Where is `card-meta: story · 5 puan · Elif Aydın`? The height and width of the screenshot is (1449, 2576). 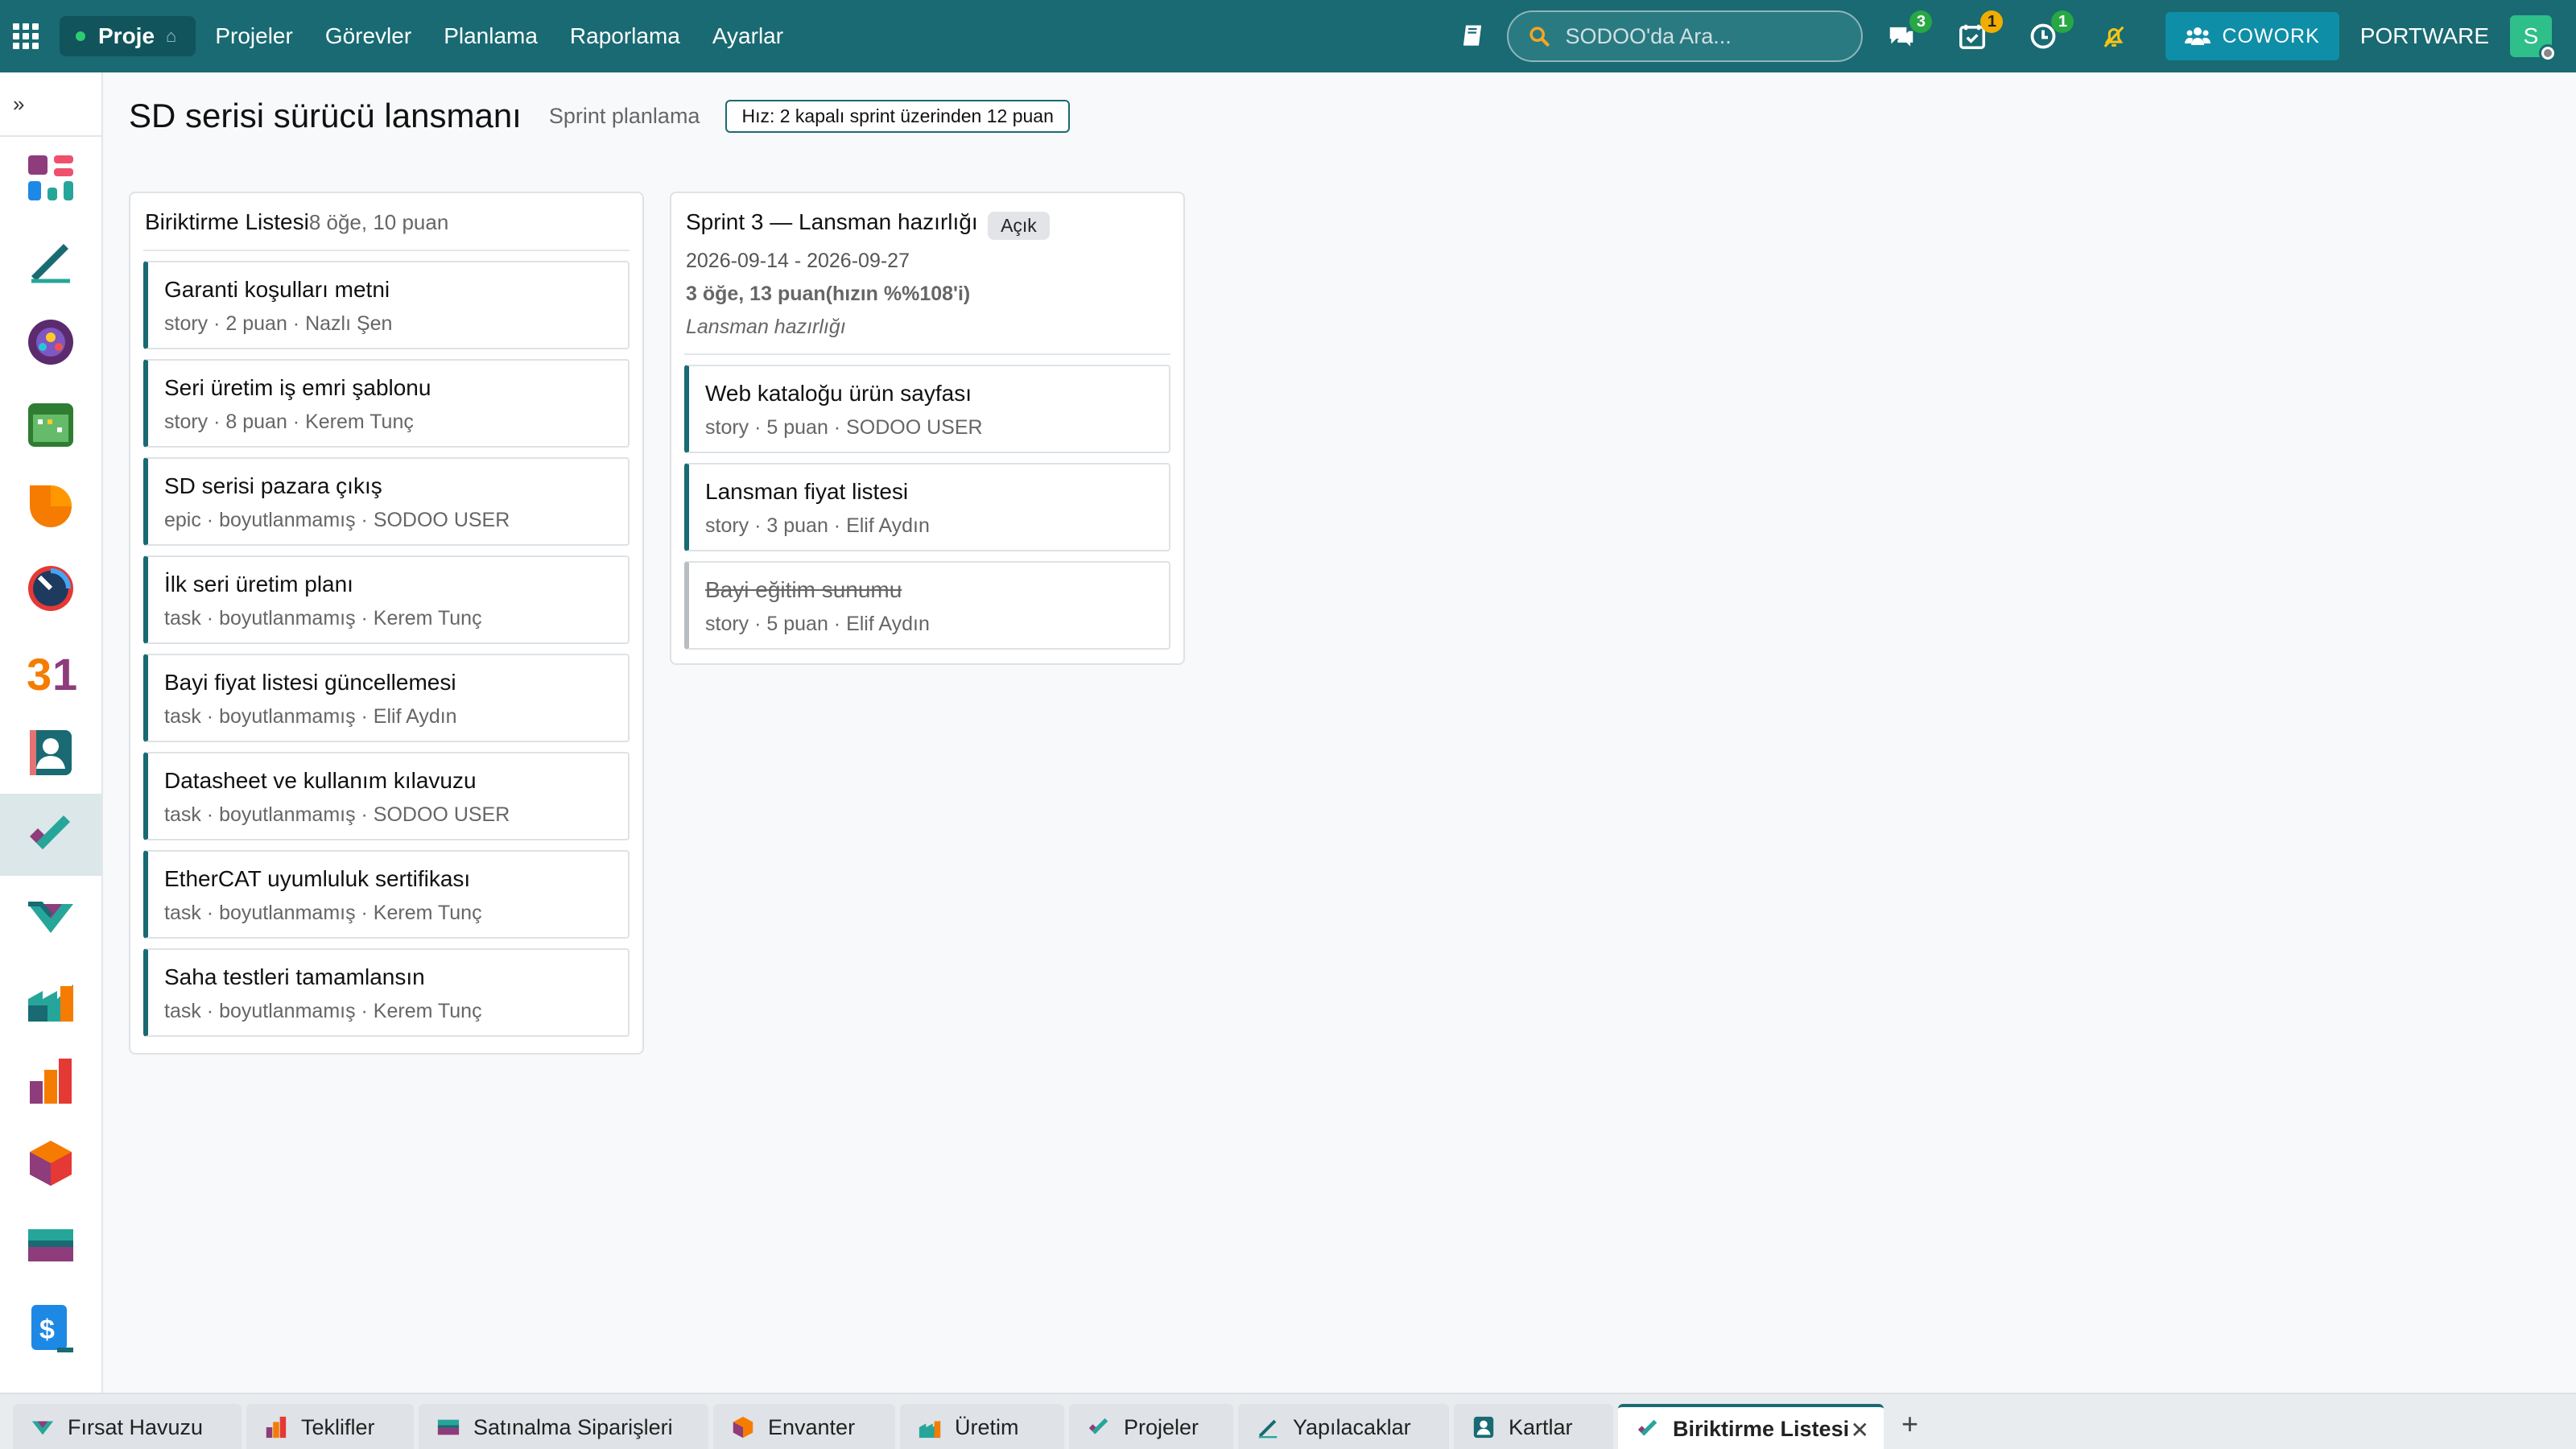 card-meta: story · 5 puan · Elif Aydın is located at coordinates (817, 624).